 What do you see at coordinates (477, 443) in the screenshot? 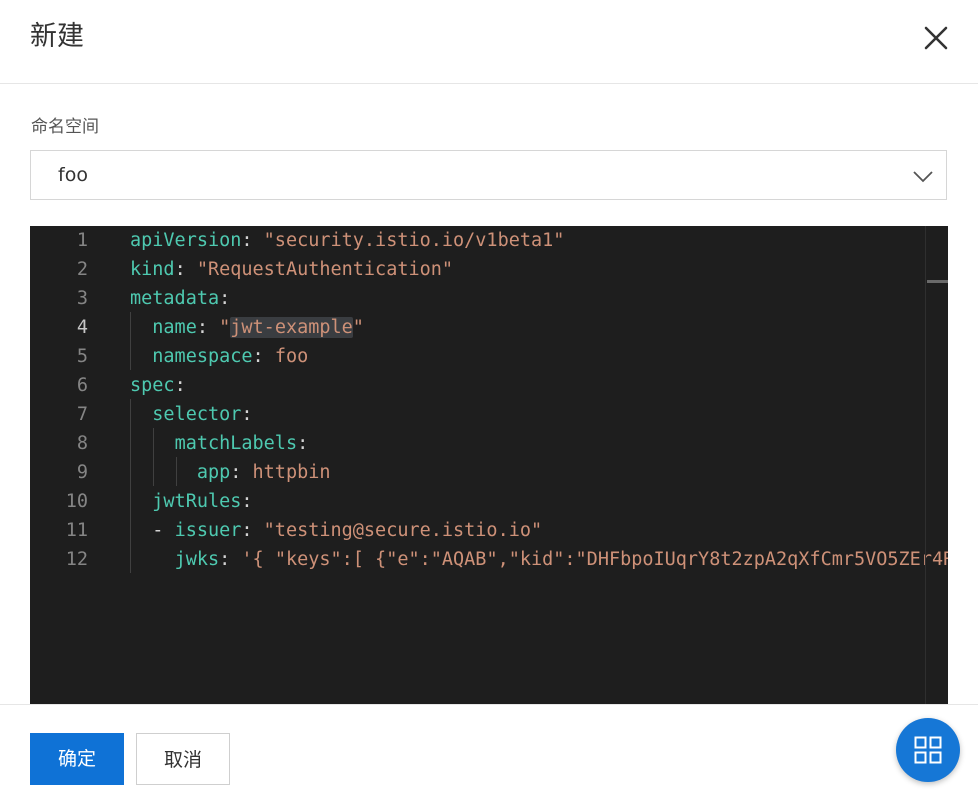
I see `code-line: 8 matchLabels:` at bounding box center [477, 443].